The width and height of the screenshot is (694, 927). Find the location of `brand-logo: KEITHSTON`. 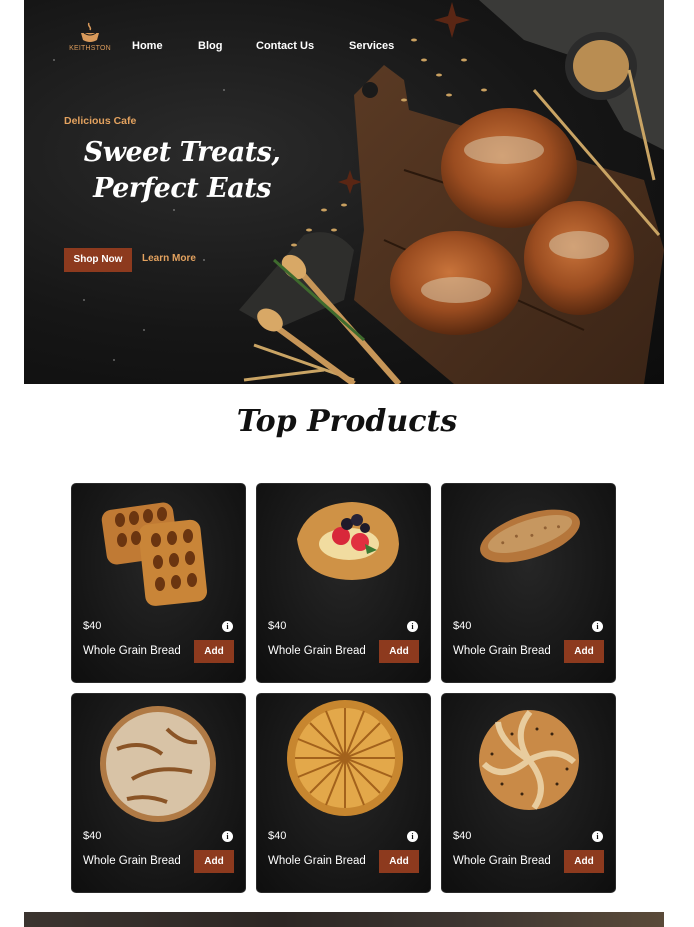

brand-logo: KEITHSTON is located at coordinates (90, 42).